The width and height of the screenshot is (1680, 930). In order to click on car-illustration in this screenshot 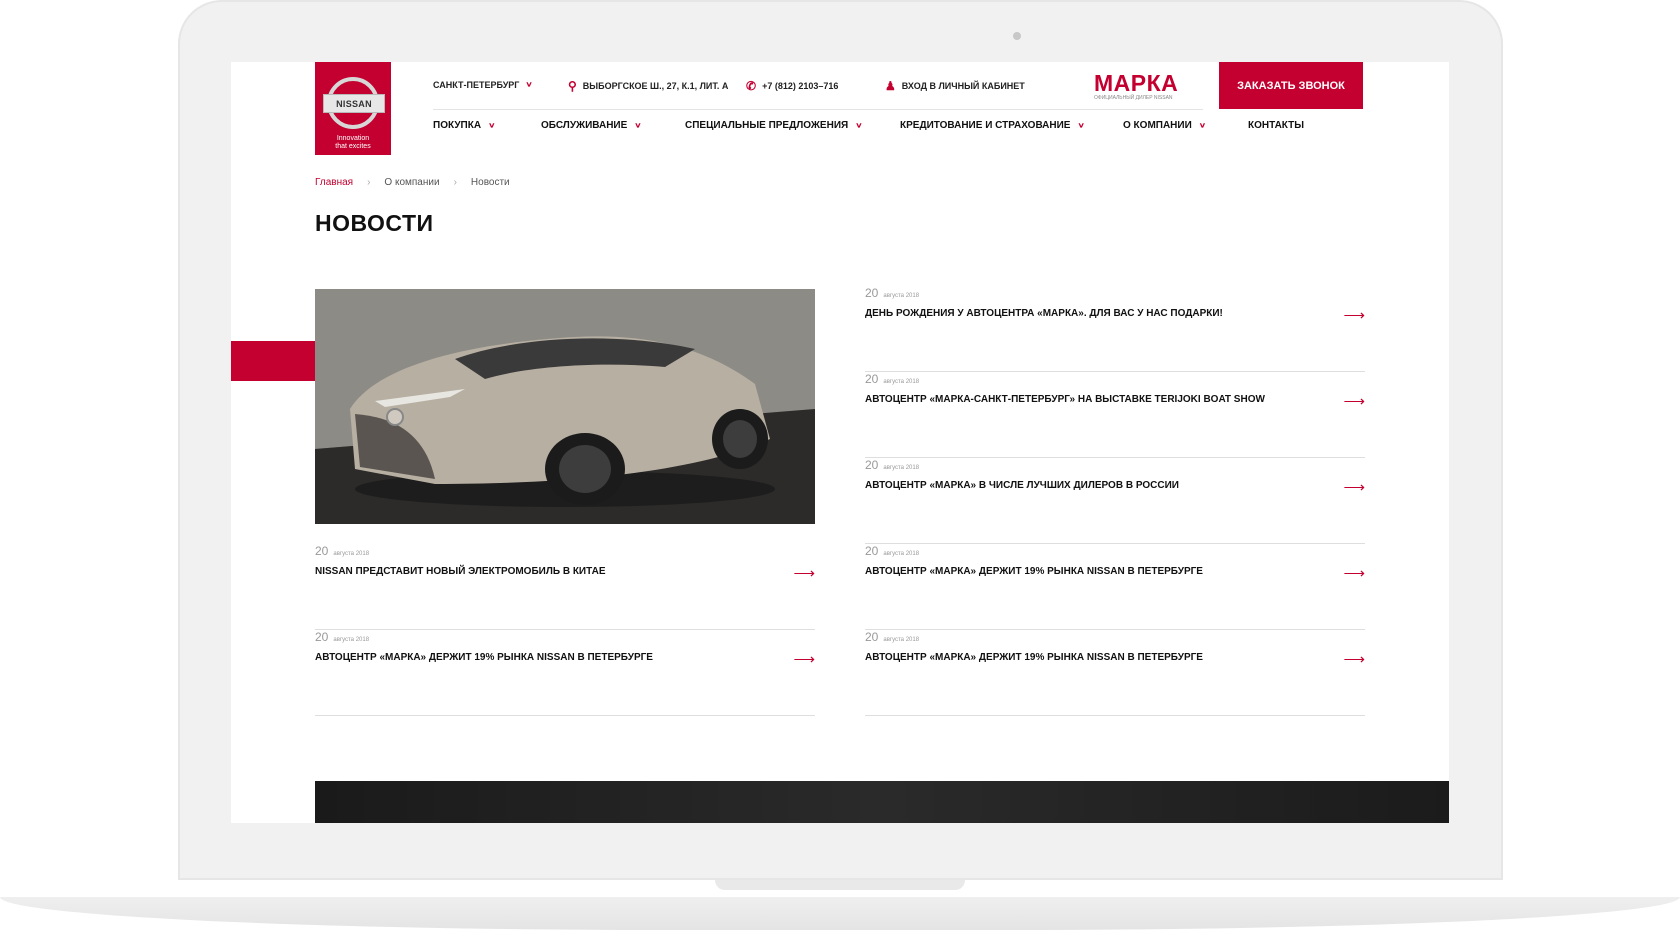, I will do `click(565, 406)`.